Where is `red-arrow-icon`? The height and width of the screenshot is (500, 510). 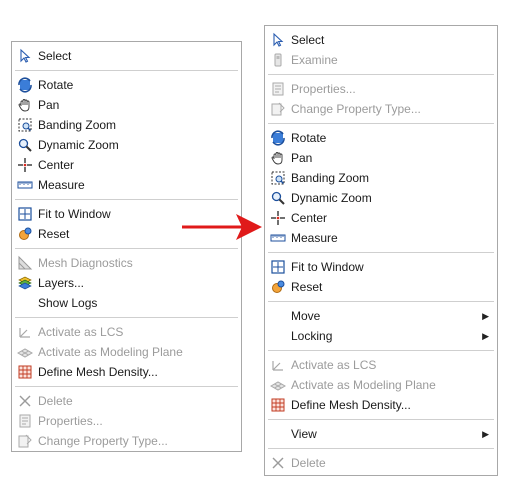
red-arrow-icon is located at coordinates (222, 227).